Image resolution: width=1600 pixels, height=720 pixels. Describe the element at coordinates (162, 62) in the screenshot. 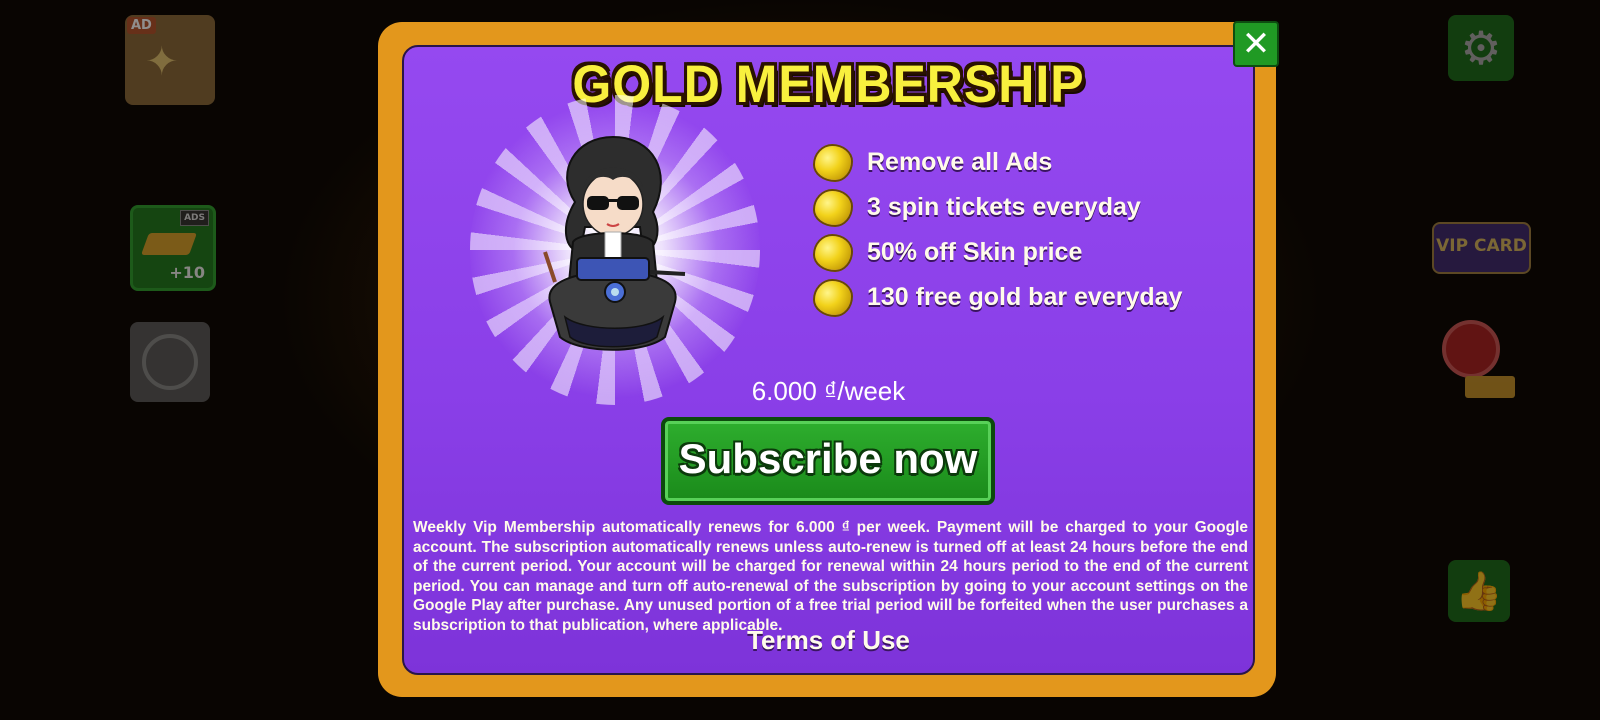

I see `treasure-icon: ✦` at that location.